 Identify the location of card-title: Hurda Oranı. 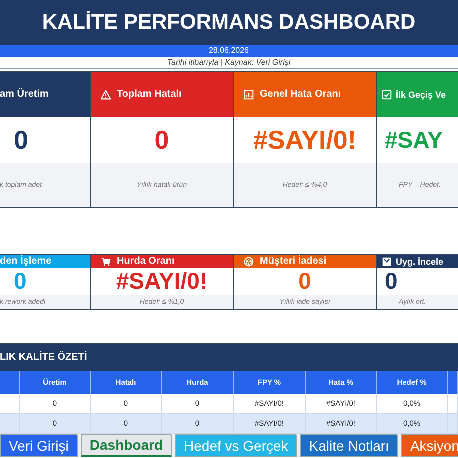
(146, 261).